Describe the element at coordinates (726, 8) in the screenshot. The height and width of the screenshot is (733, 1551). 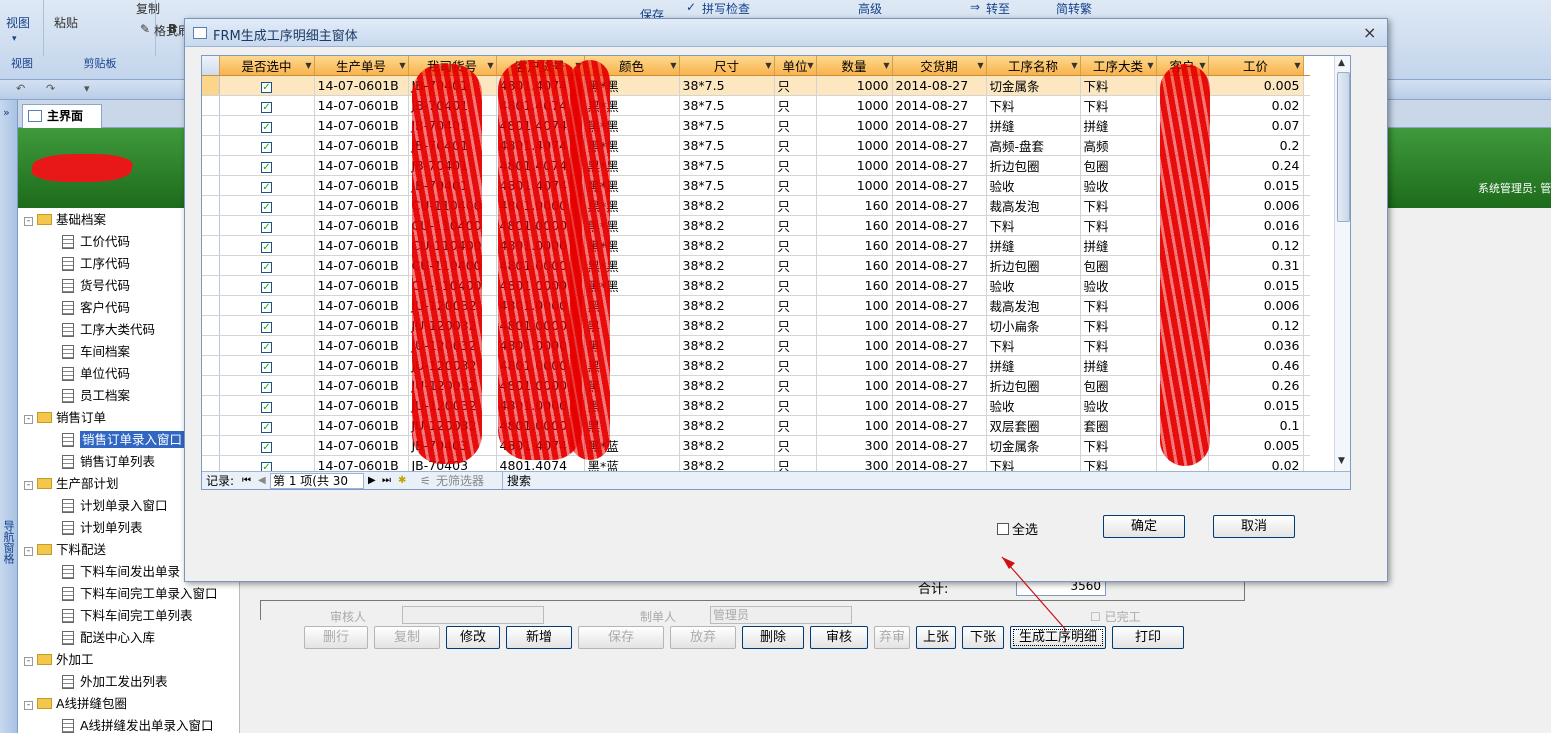
I see `spellcheck-button: 拼写检查` at that location.